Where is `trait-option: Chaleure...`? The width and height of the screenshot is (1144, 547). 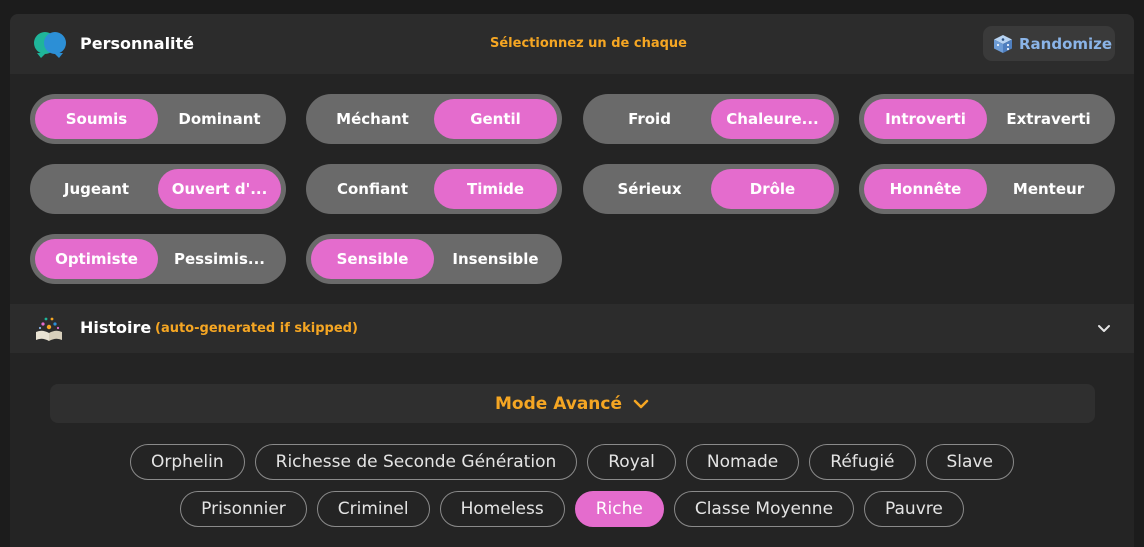
trait-option: Chaleure... is located at coordinates (772, 119).